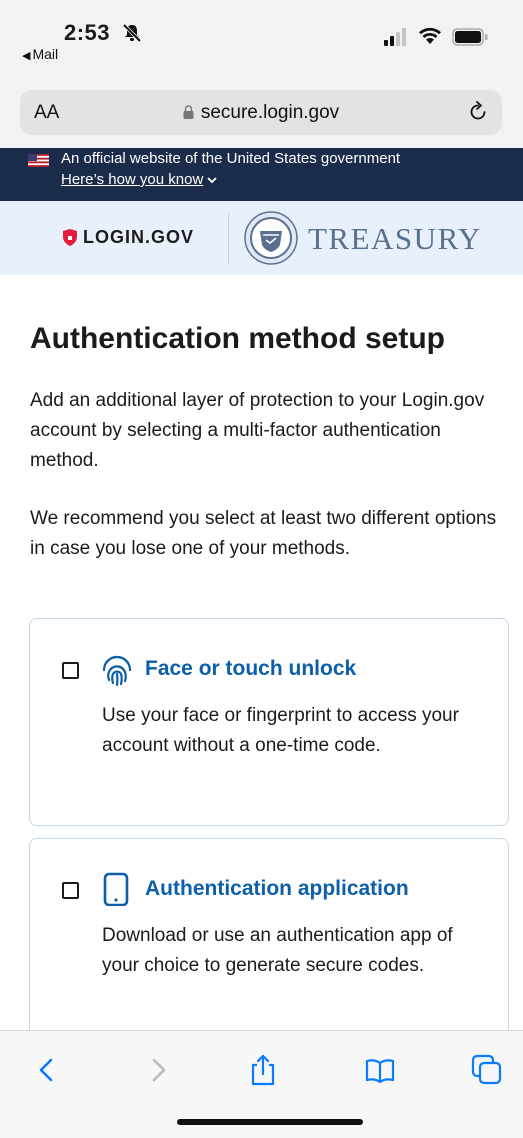 The width and height of the screenshot is (523, 1138). What do you see at coordinates (478, 112) in the screenshot?
I see `reload-icon` at bounding box center [478, 112].